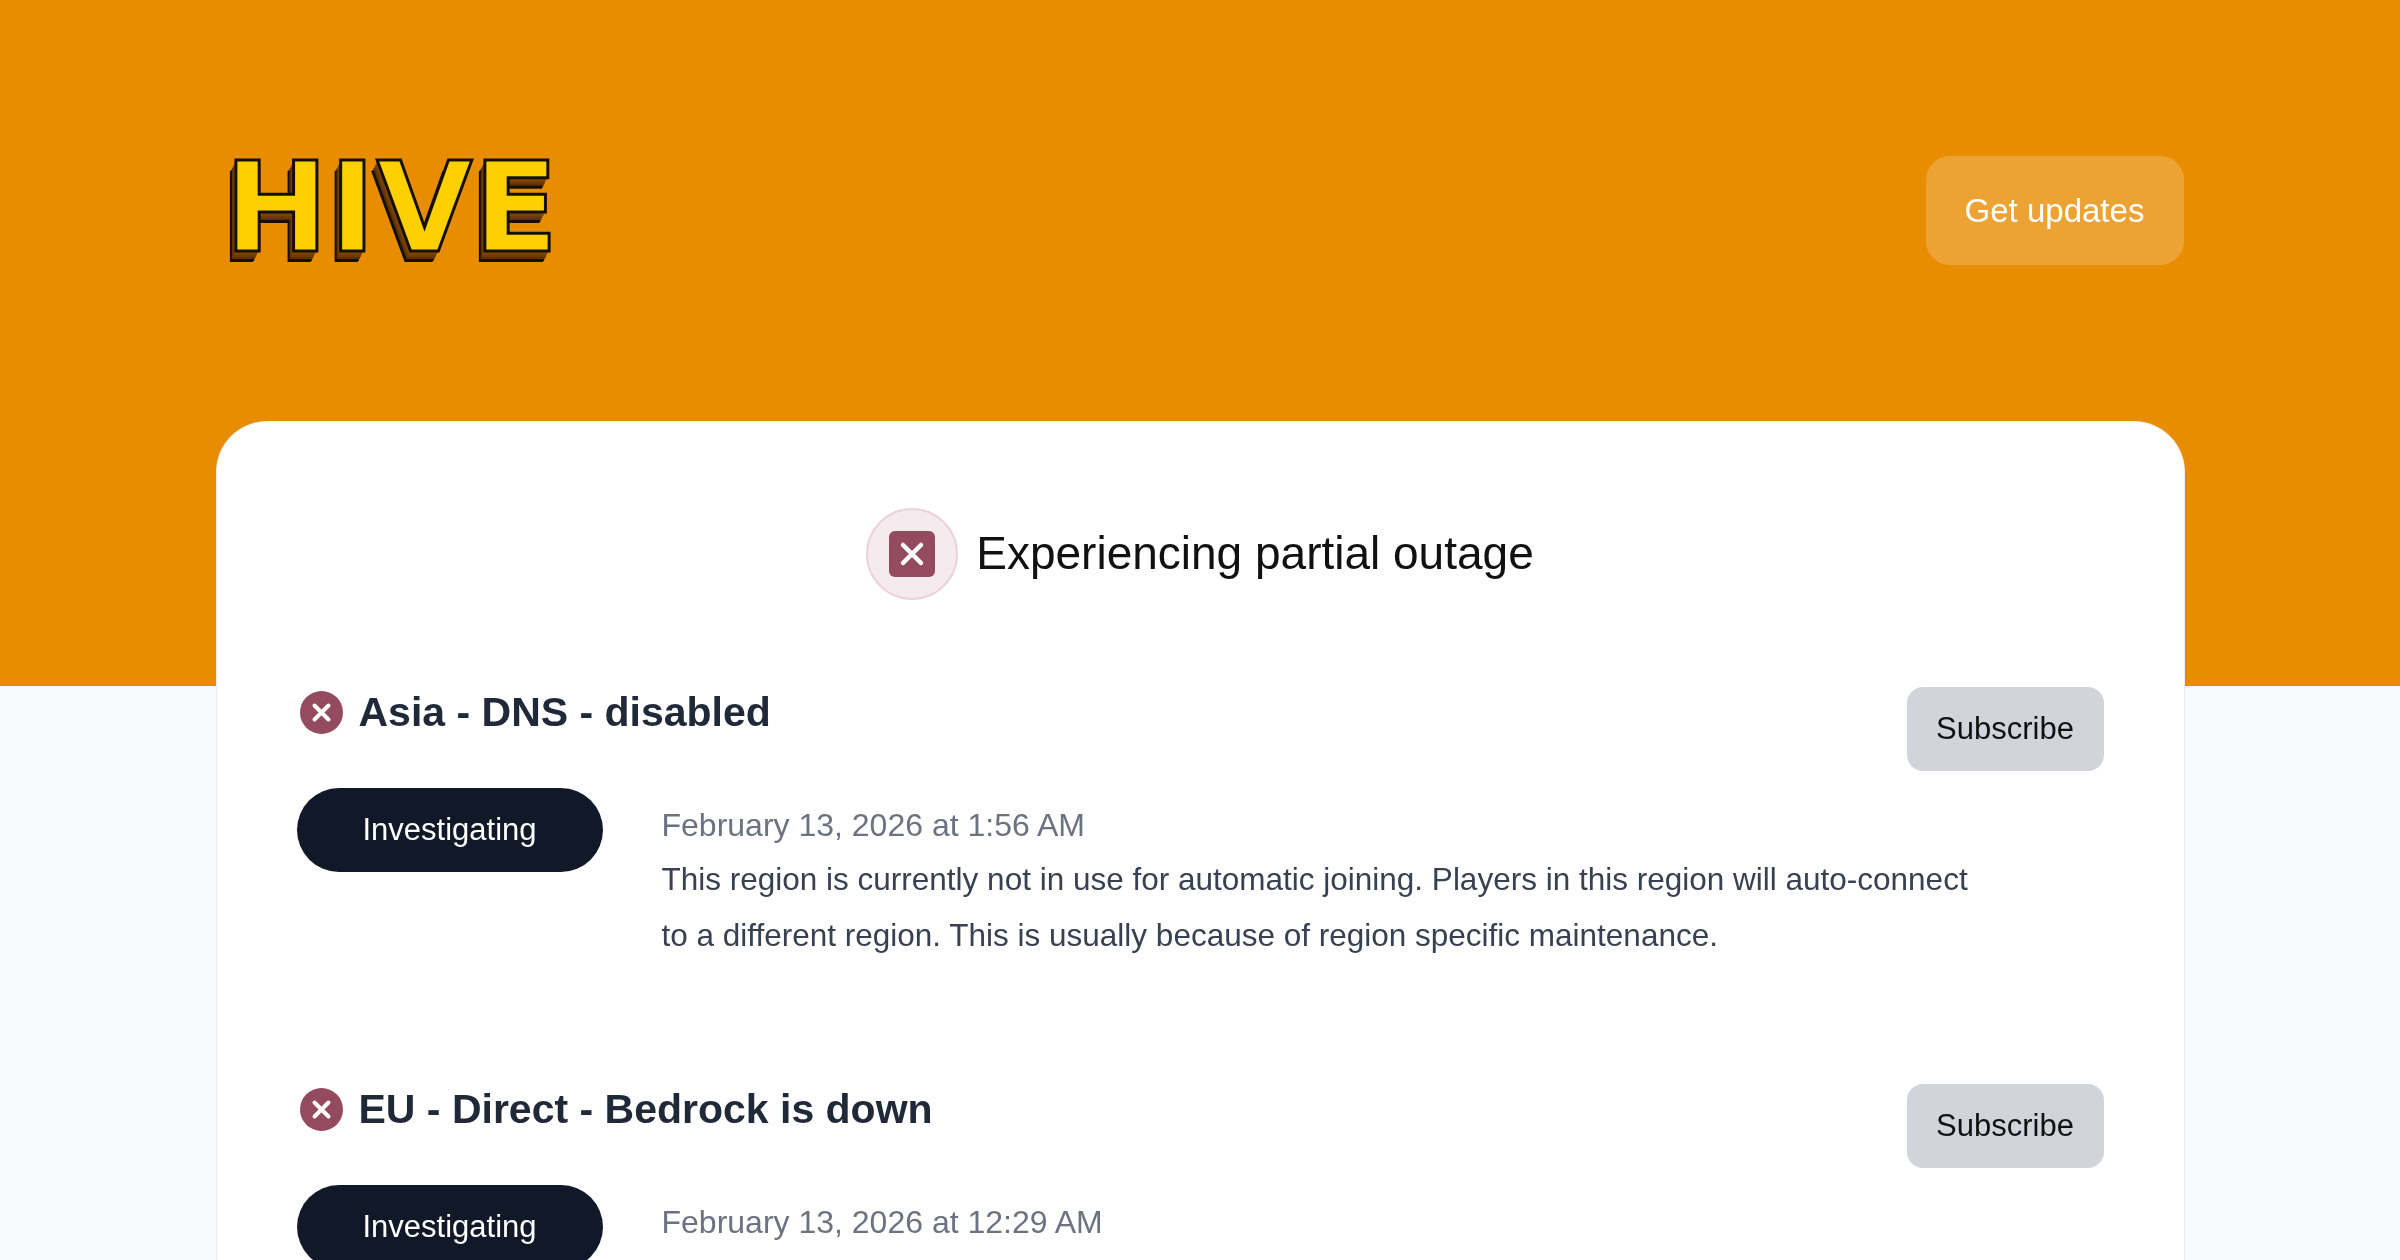 The width and height of the screenshot is (2400, 1260). I want to click on incident-title: Asia - DNS - disabled, so click(564, 712).